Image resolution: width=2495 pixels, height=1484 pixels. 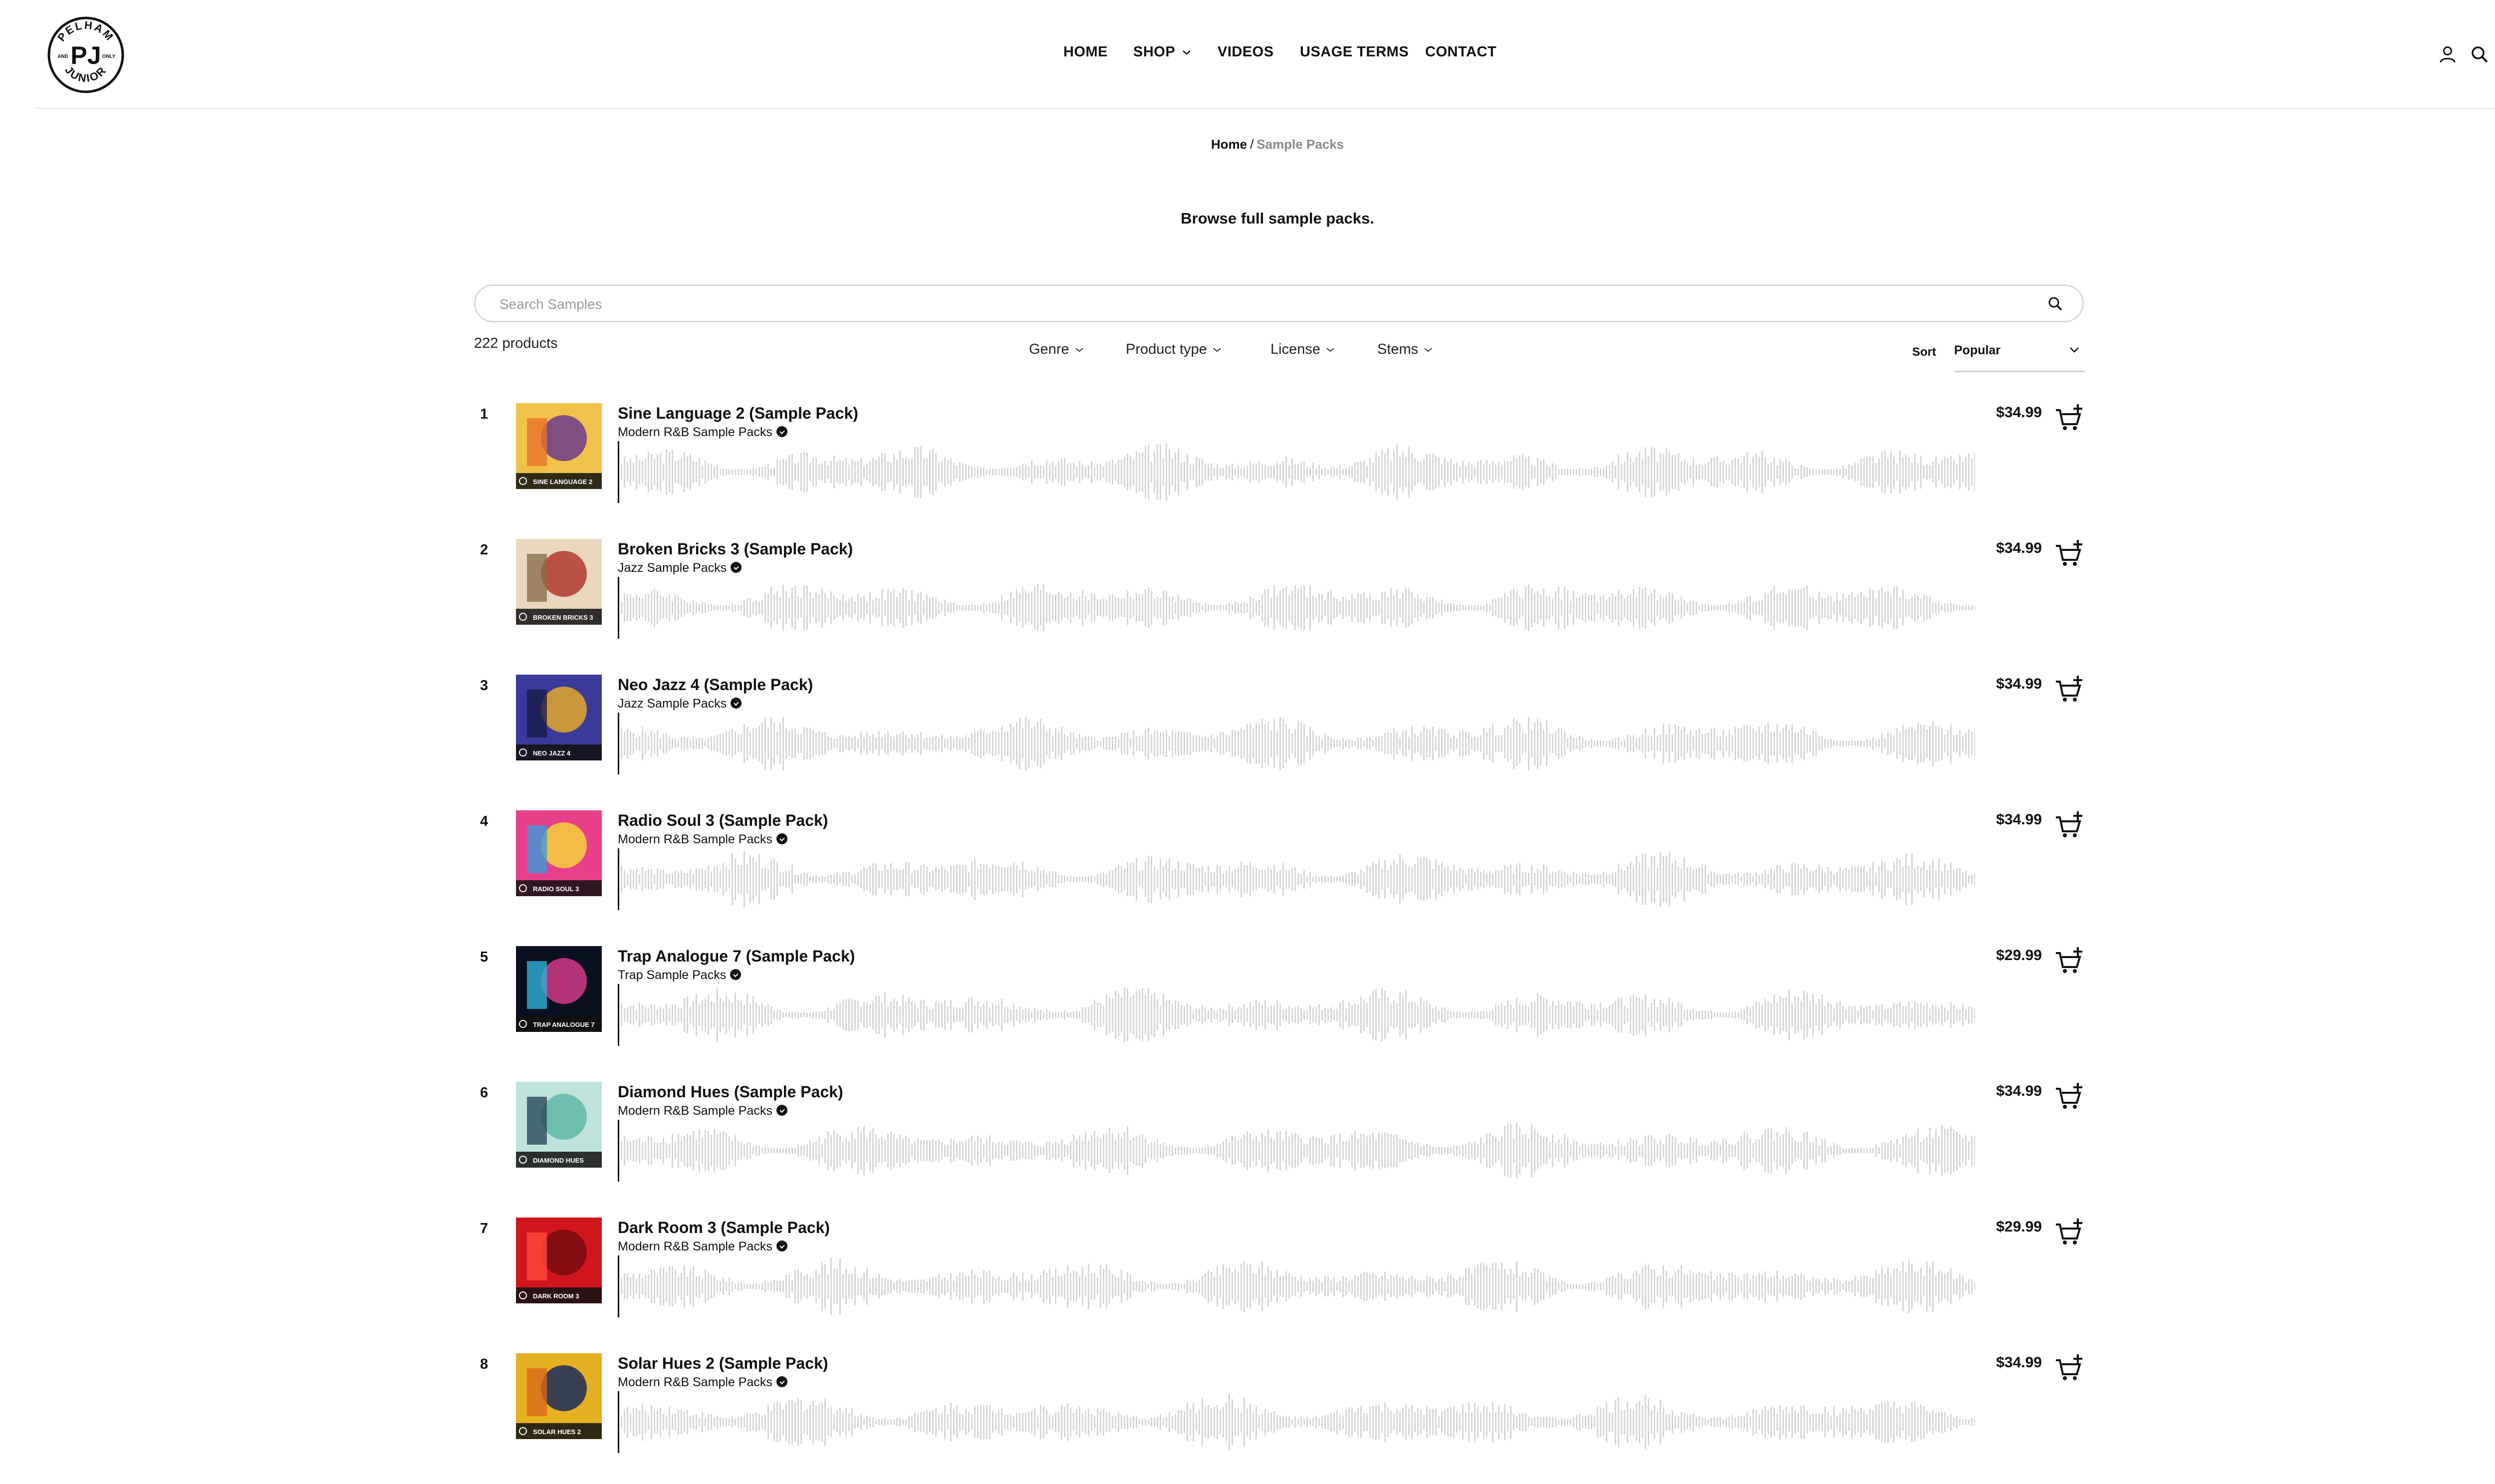 What do you see at coordinates (2055, 304) in the screenshot?
I see `search-submit-icon` at bounding box center [2055, 304].